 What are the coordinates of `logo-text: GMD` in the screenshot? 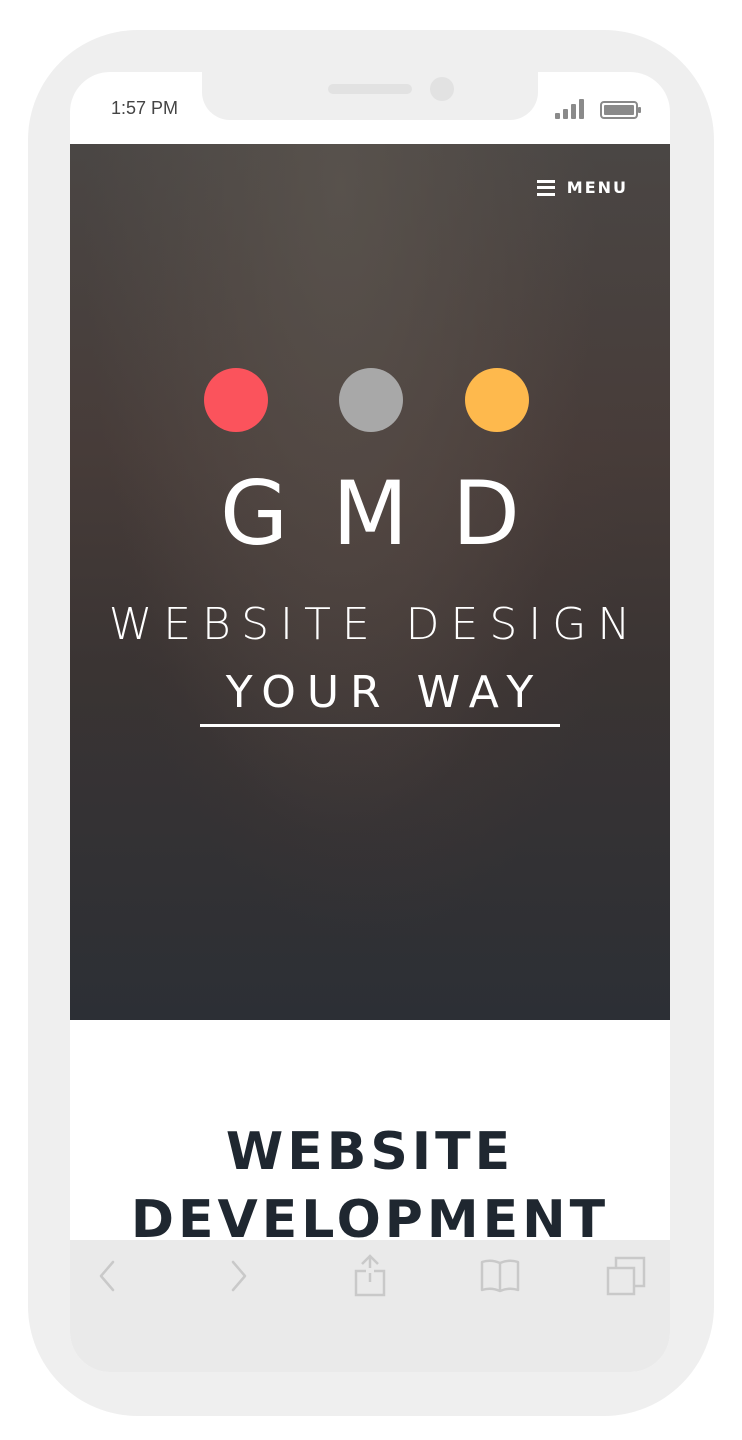 It's located at (392, 513).